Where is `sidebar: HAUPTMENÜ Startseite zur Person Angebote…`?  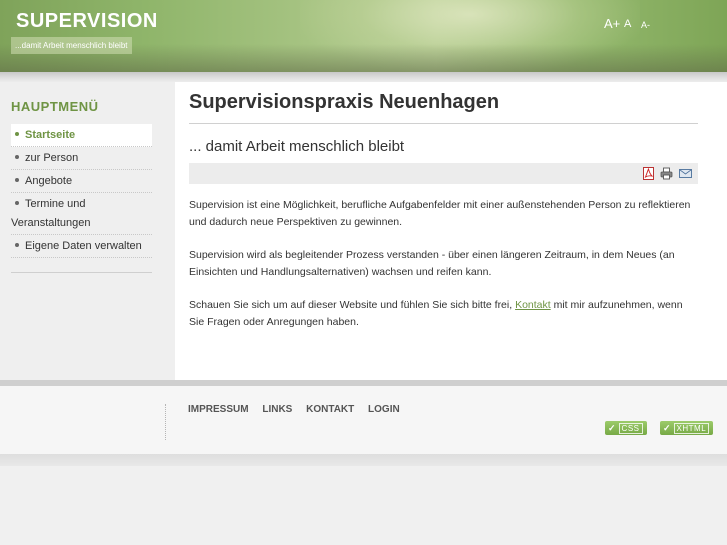 sidebar: HAUPTMENÜ Startseite zur Person Angebote… is located at coordinates (87, 231).